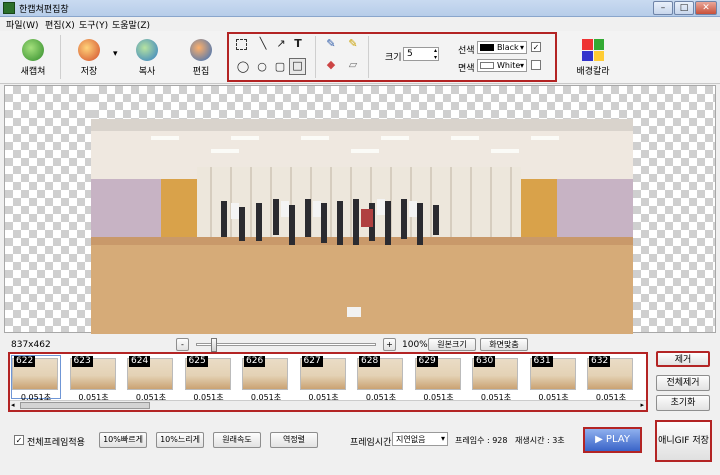  I want to click on frame-item: 629 0.051초, so click(438, 379).